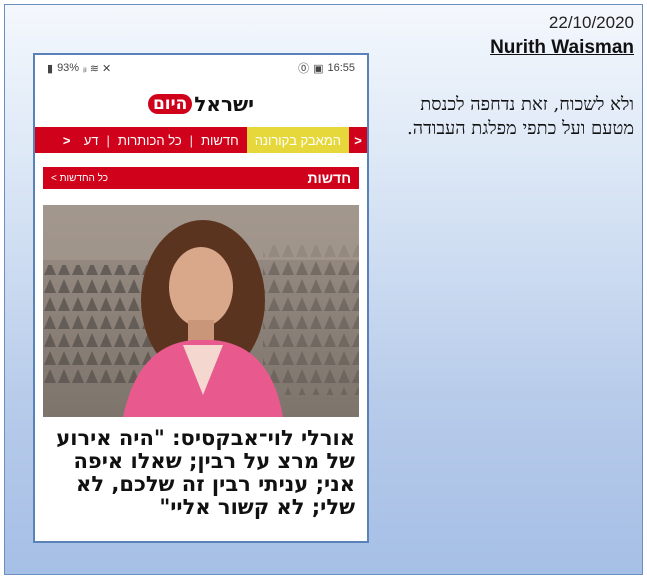 This screenshot has width=647, height=579. Describe the element at coordinates (220, 140) in the screenshot. I see `nav-item-news: חדשות` at that location.